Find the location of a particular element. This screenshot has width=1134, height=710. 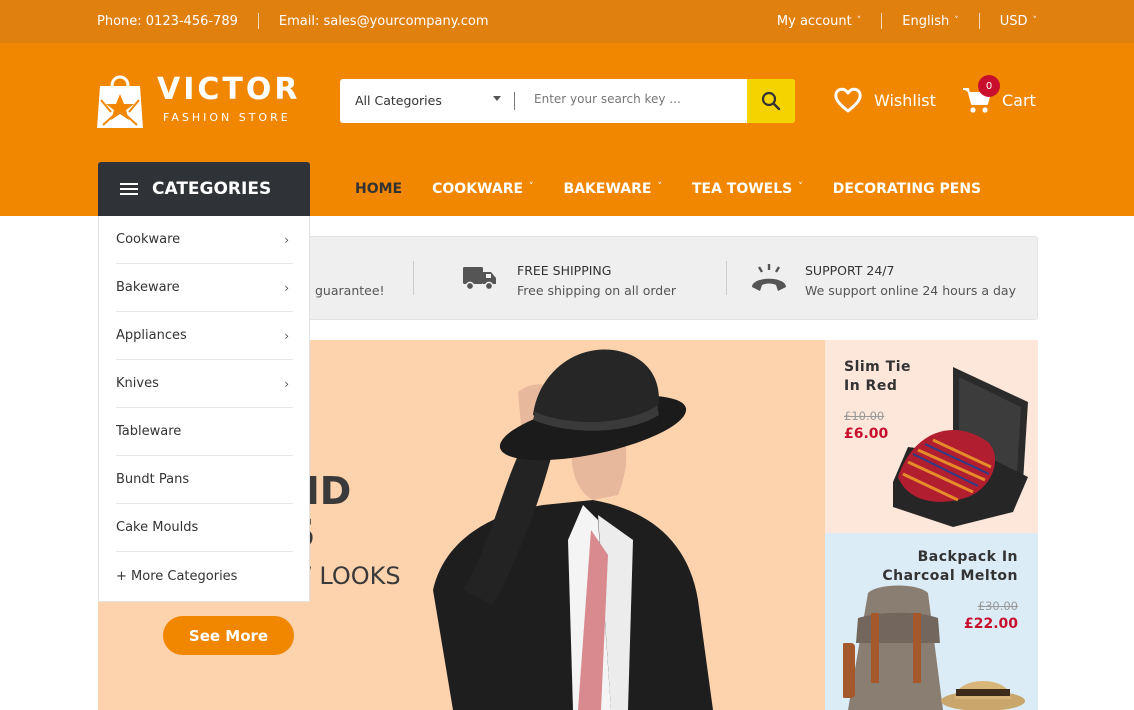

nav-item-label: TEA TOWELS is located at coordinates (742, 189).